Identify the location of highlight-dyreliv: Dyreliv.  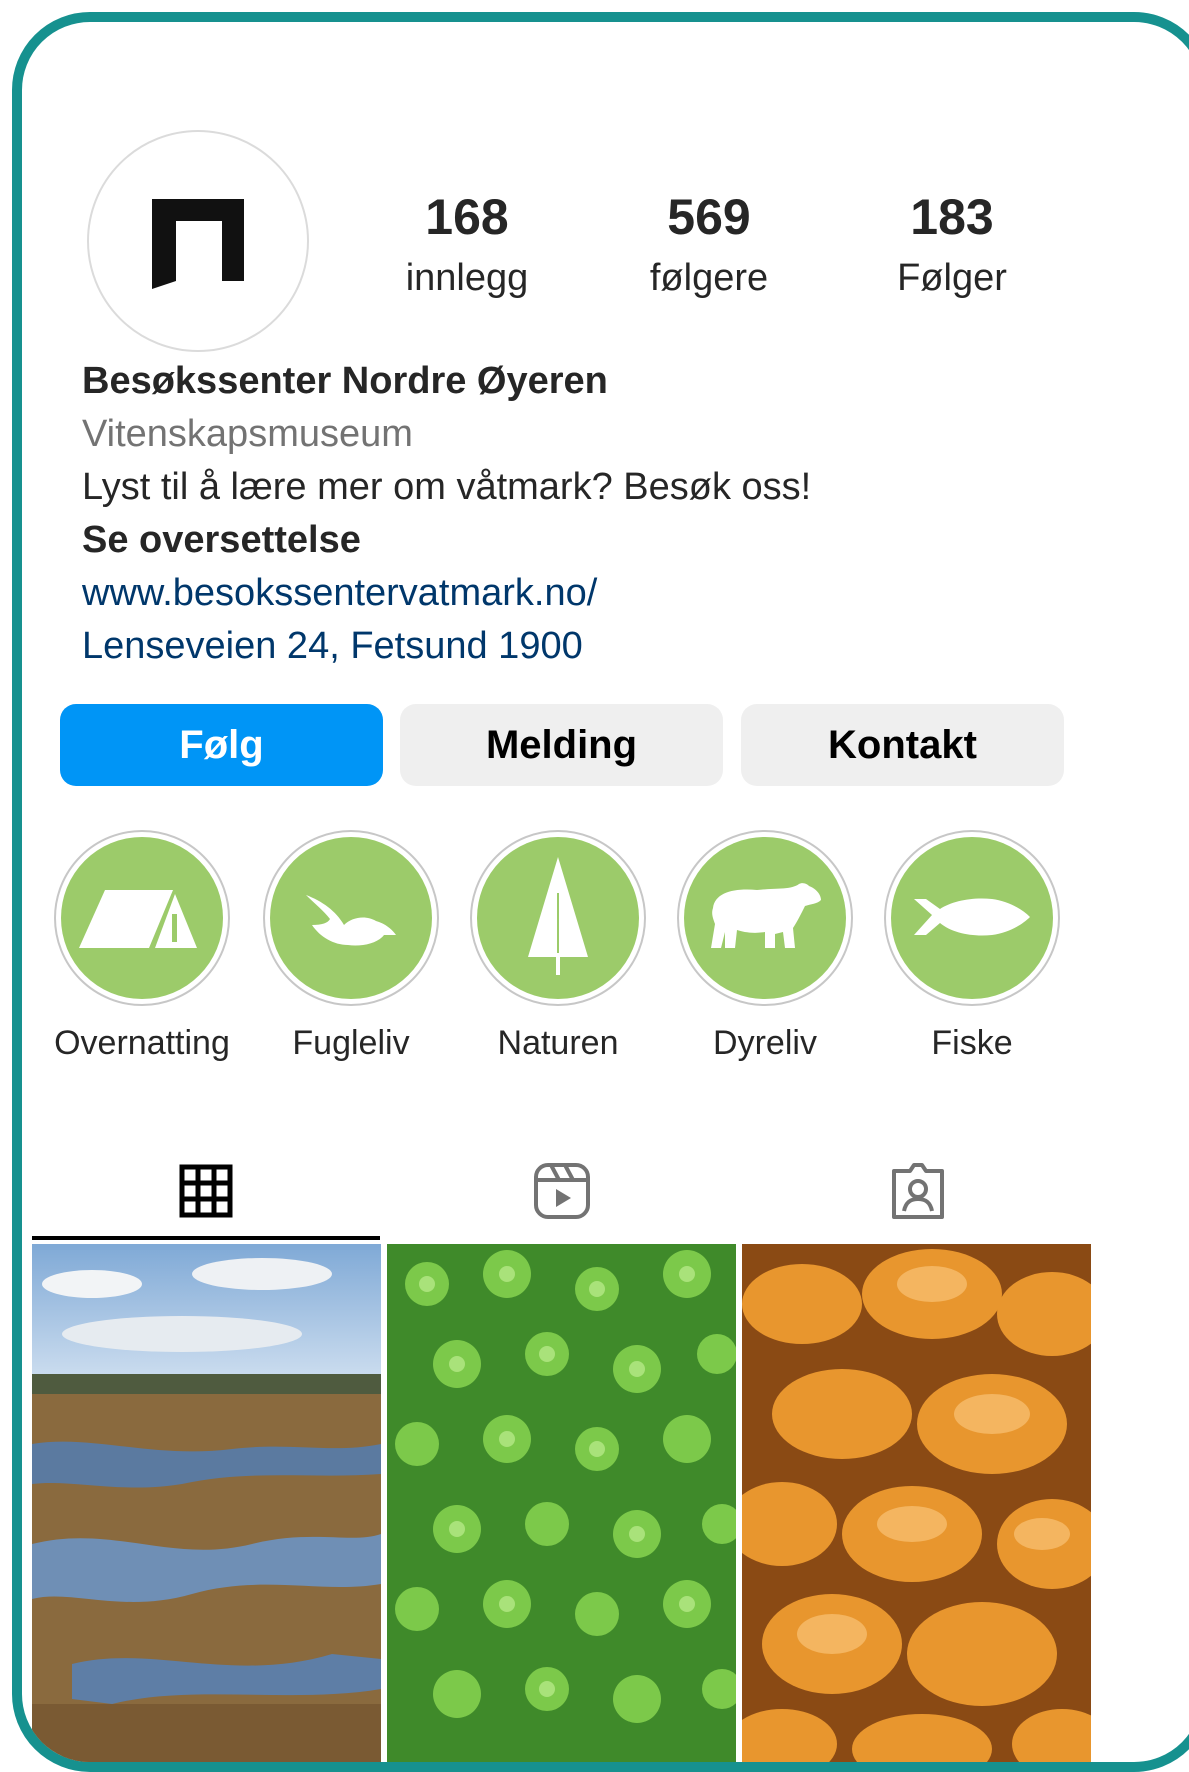
(765, 946).